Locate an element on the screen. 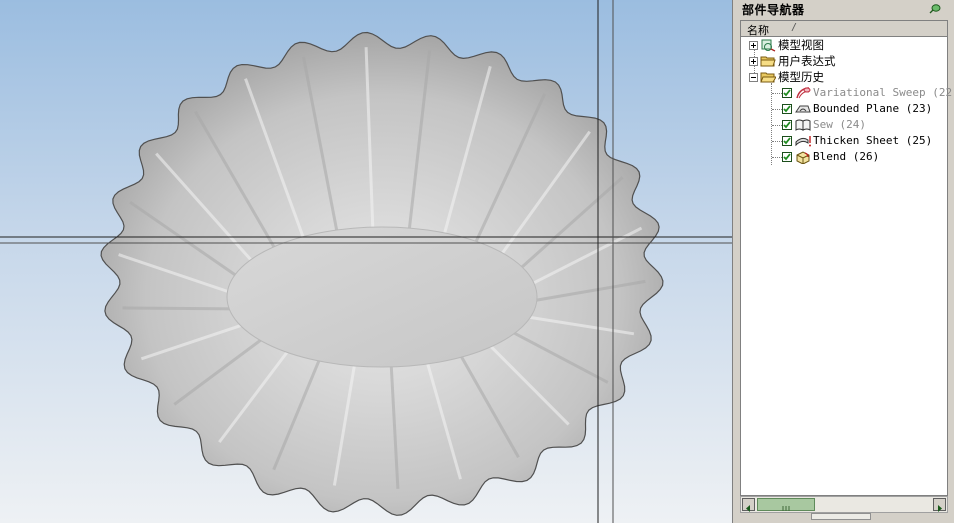  feature-label: Thicken Sheet (25) is located at coordinates (873, 140).